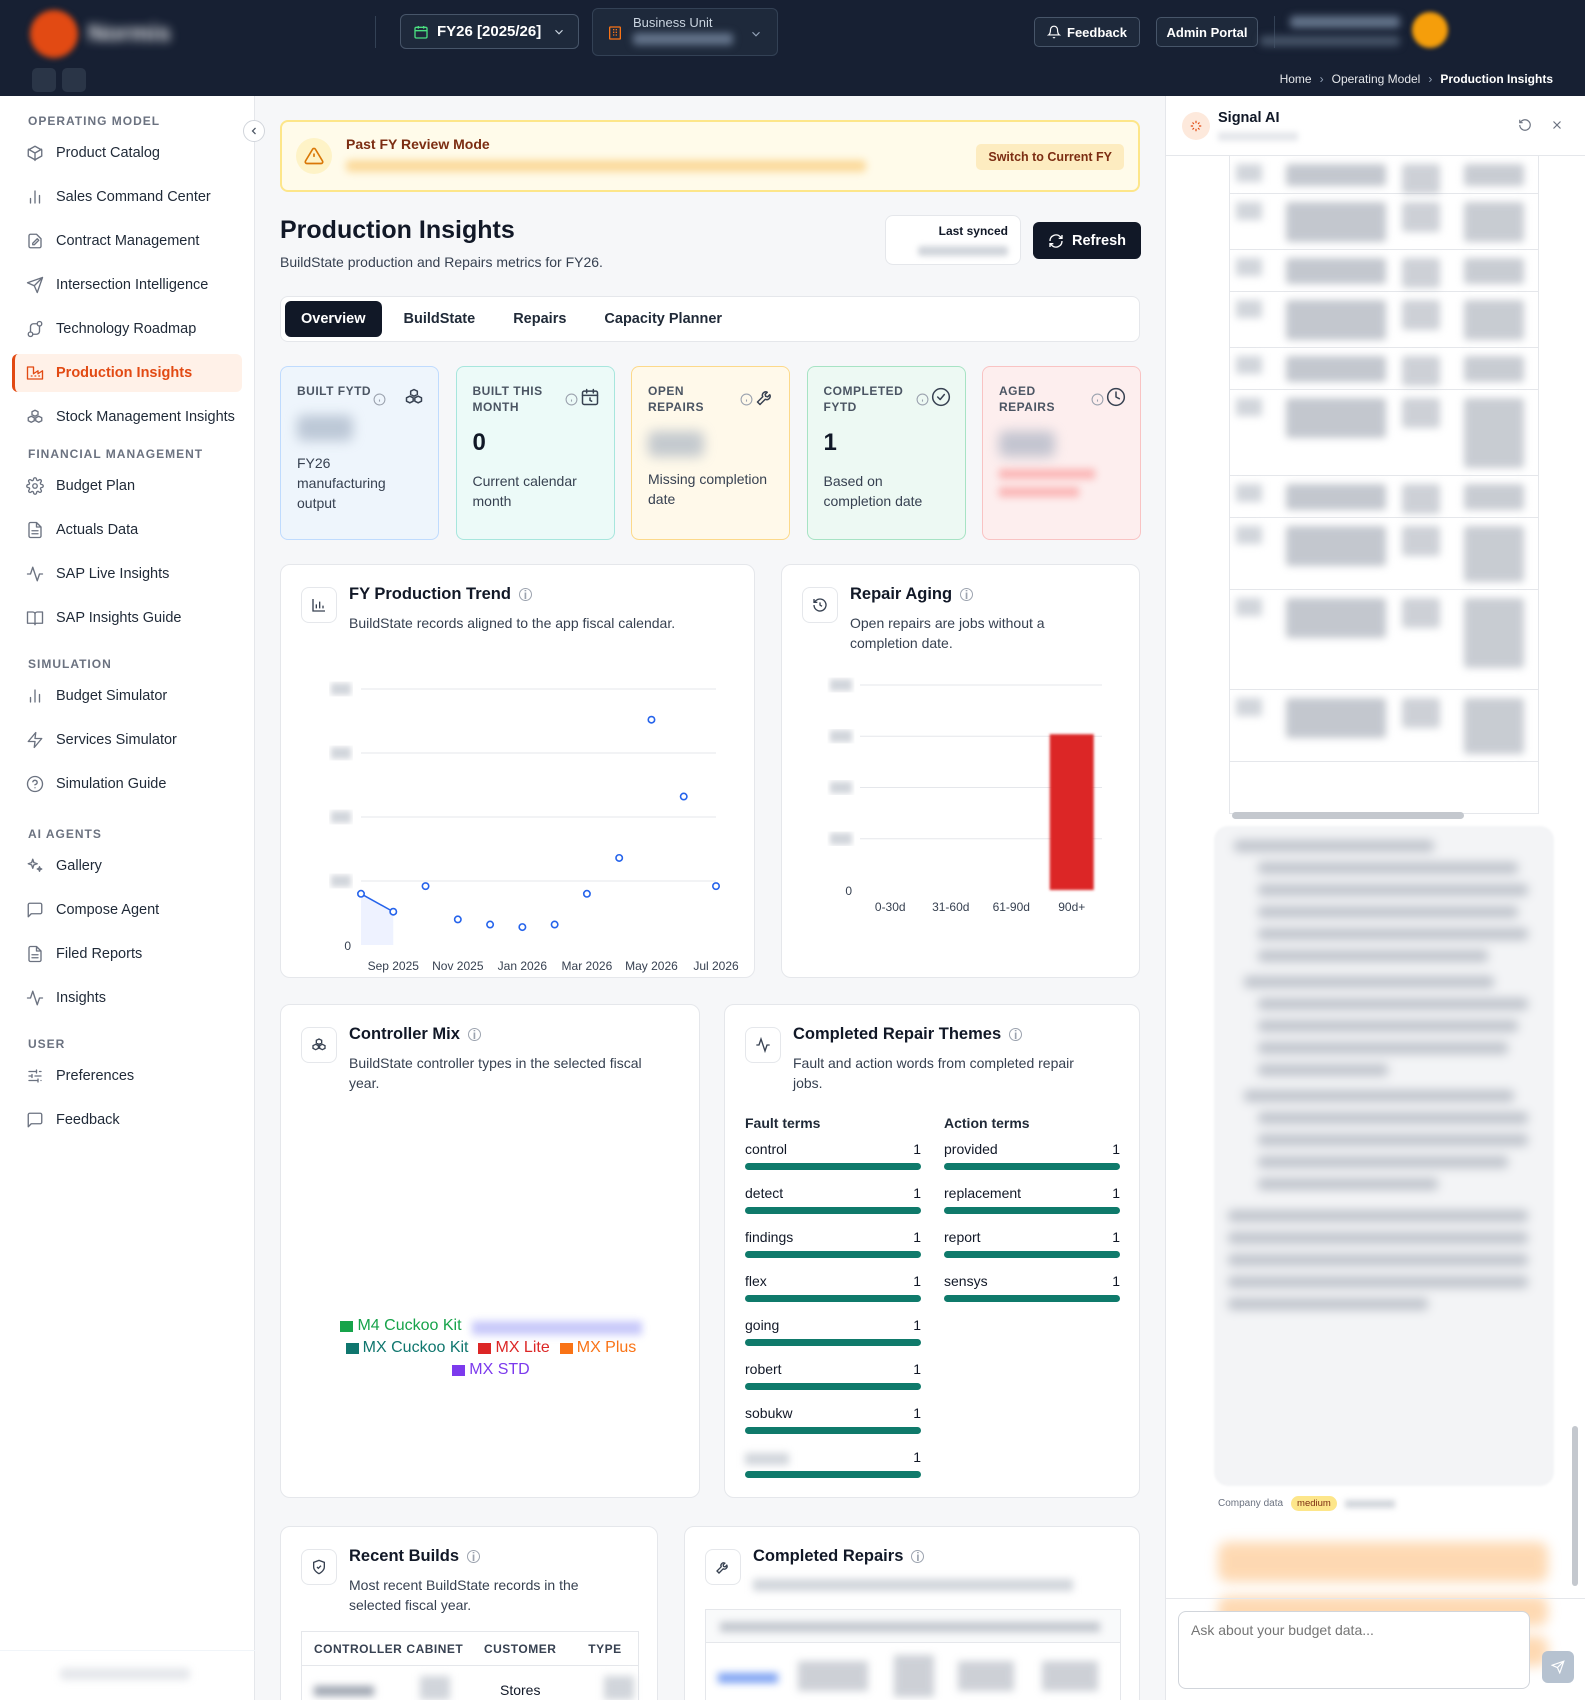 The width and height of the screenshot is (1585, 1700). Describe the element at coordinates (1050, 157) in the screenshot. I see `switch-current-fy-button: Switch to Current FY` at that location.